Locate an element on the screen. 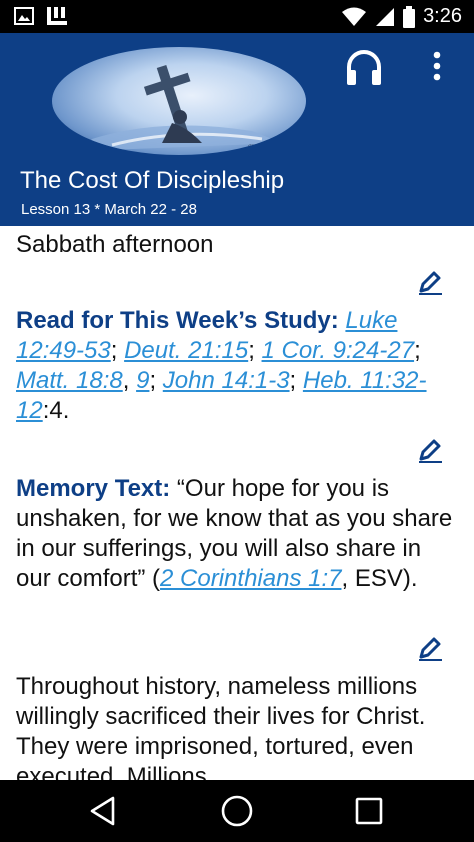 Image resolution: width=474 pixels, height=842 pixels. navigation-bar is located at coordinates (237, 811).